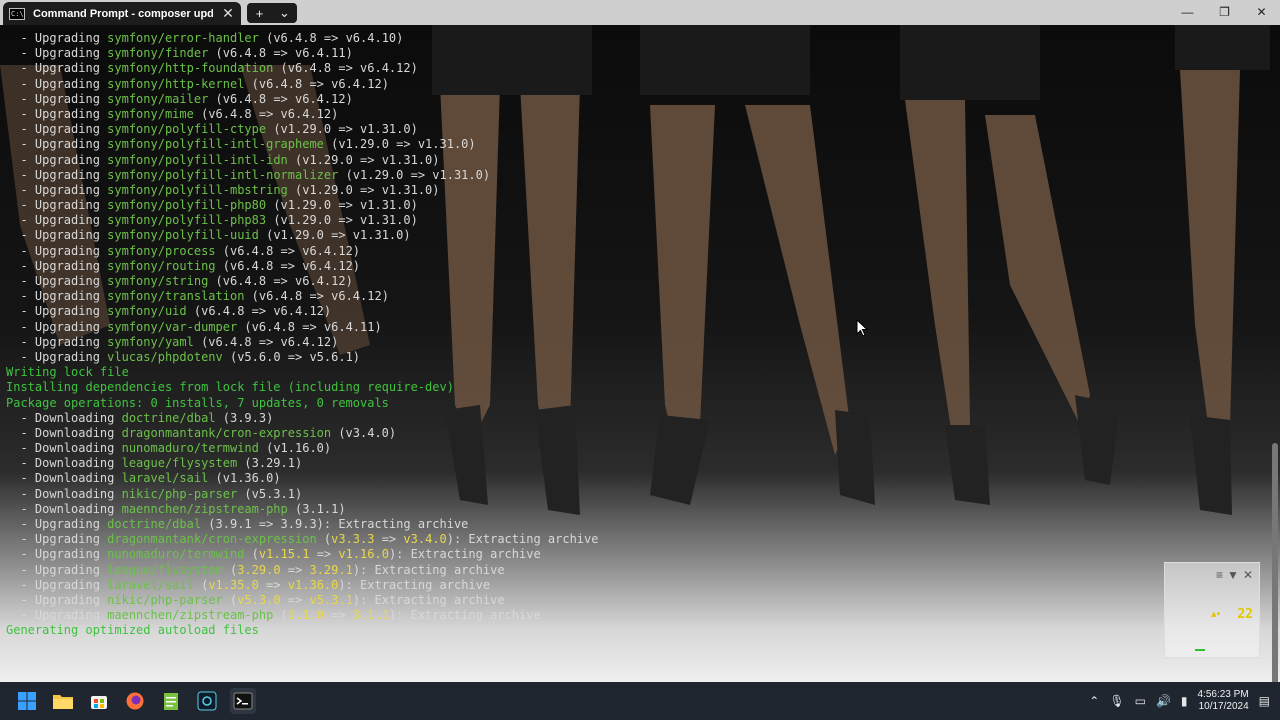 The image size is (1280, 720). Describe the element at coordinates (1224, 12) in the screenshot. I see `maximize-button: ❐` at that location.